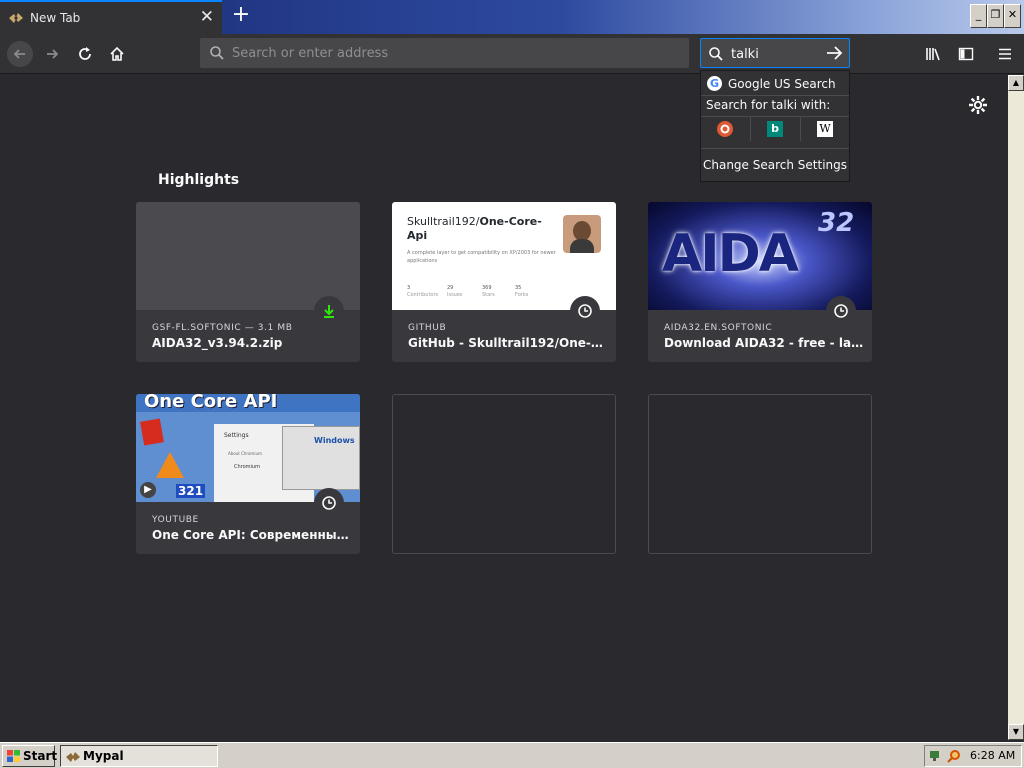 This screenshot has height=768, width=1024. Describe the element at coordinates (236, 435) in the screenshot. I see `youtube-thumb-settings: Settings` at that location.